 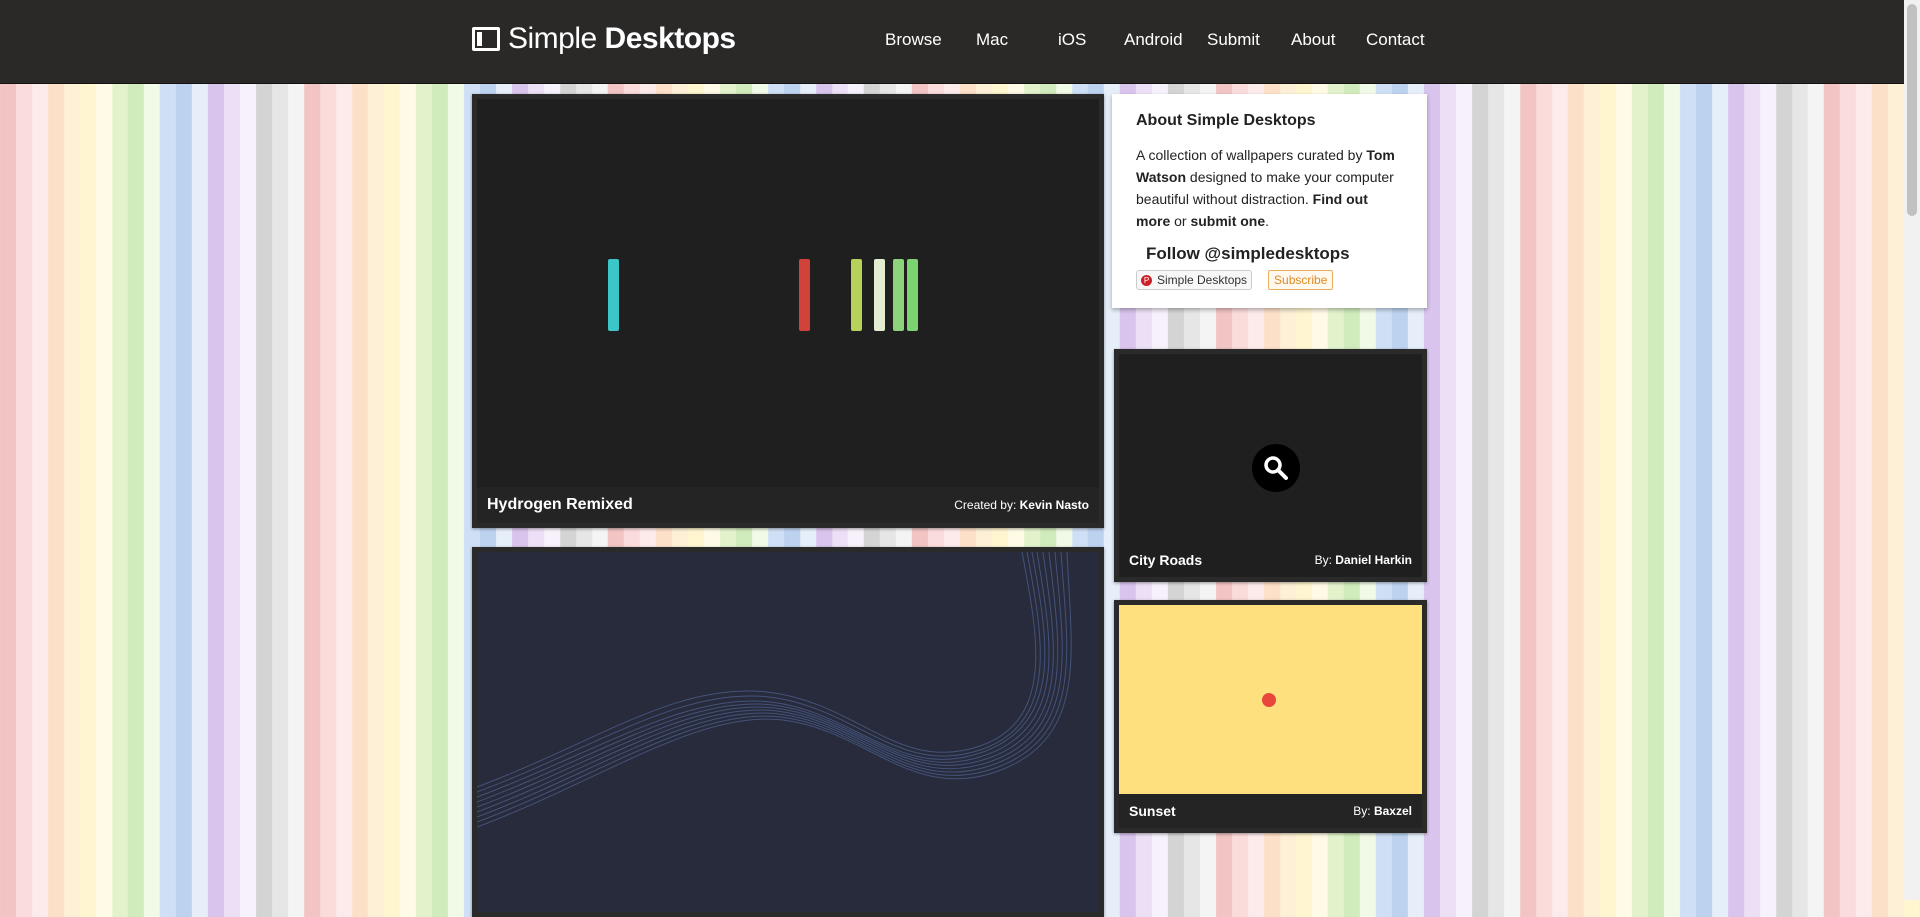 What do you see at coordinates (985, 505) in the screenshot?
I see `credit-label: Created by:` at bounding box center [985, 505].